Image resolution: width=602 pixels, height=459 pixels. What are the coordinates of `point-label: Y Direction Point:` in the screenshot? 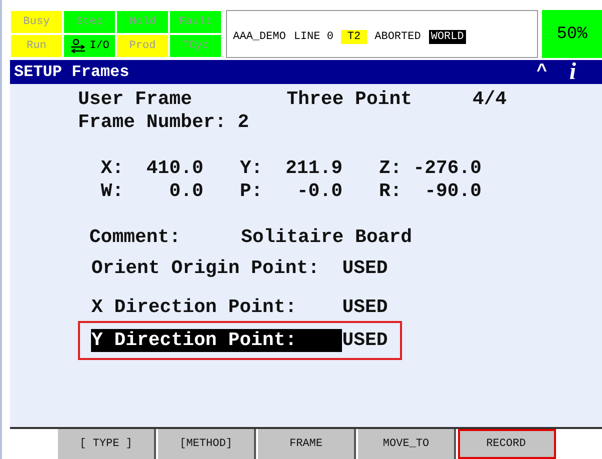 It's located at (216, 340).